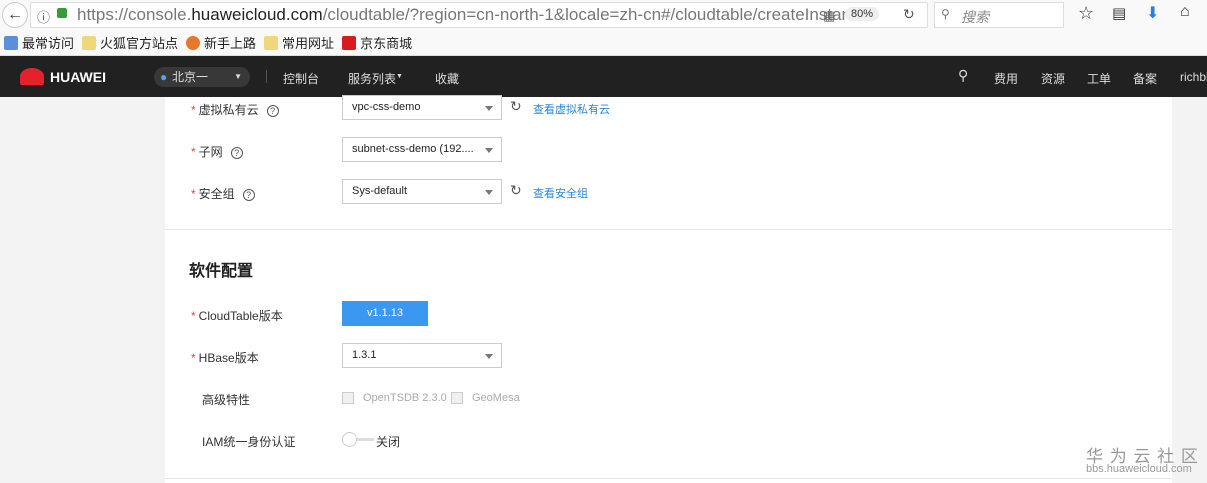 The height and width of the screenshot is (483, 1207). I want to click on select-value: 1.3.1, so click(364, 355).